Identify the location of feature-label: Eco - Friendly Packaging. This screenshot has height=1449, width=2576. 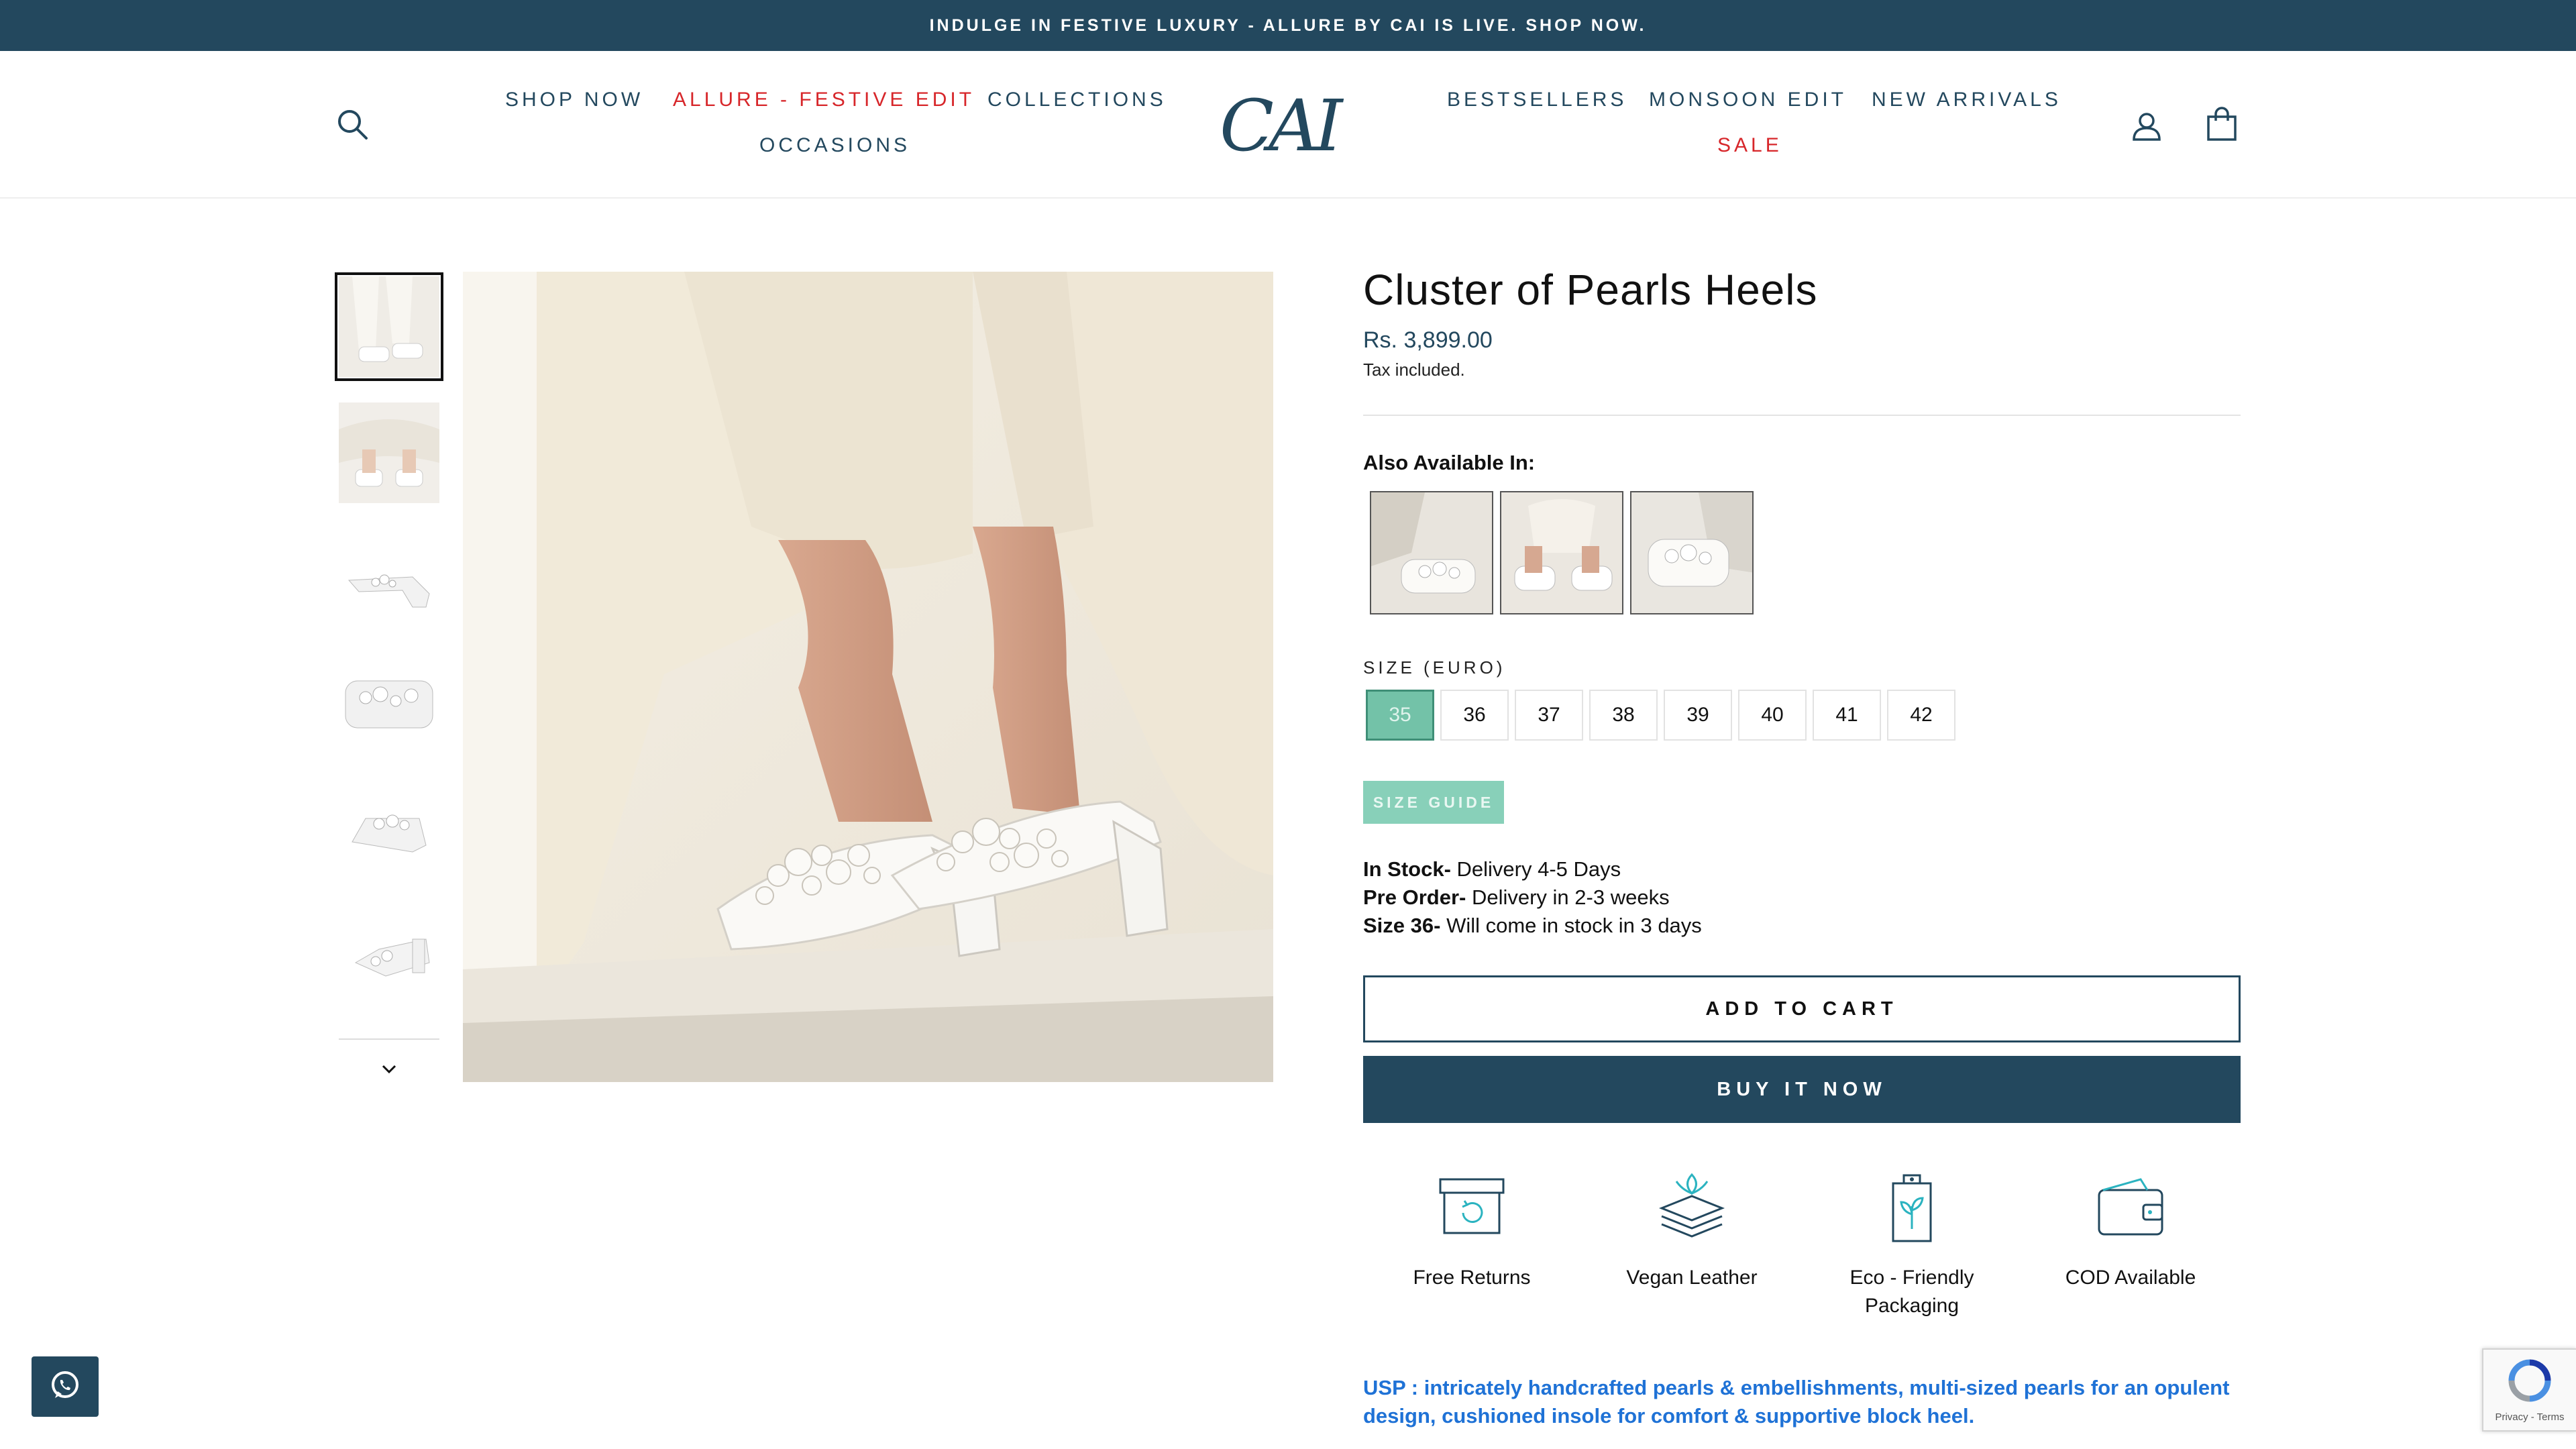
(1911, 1292).